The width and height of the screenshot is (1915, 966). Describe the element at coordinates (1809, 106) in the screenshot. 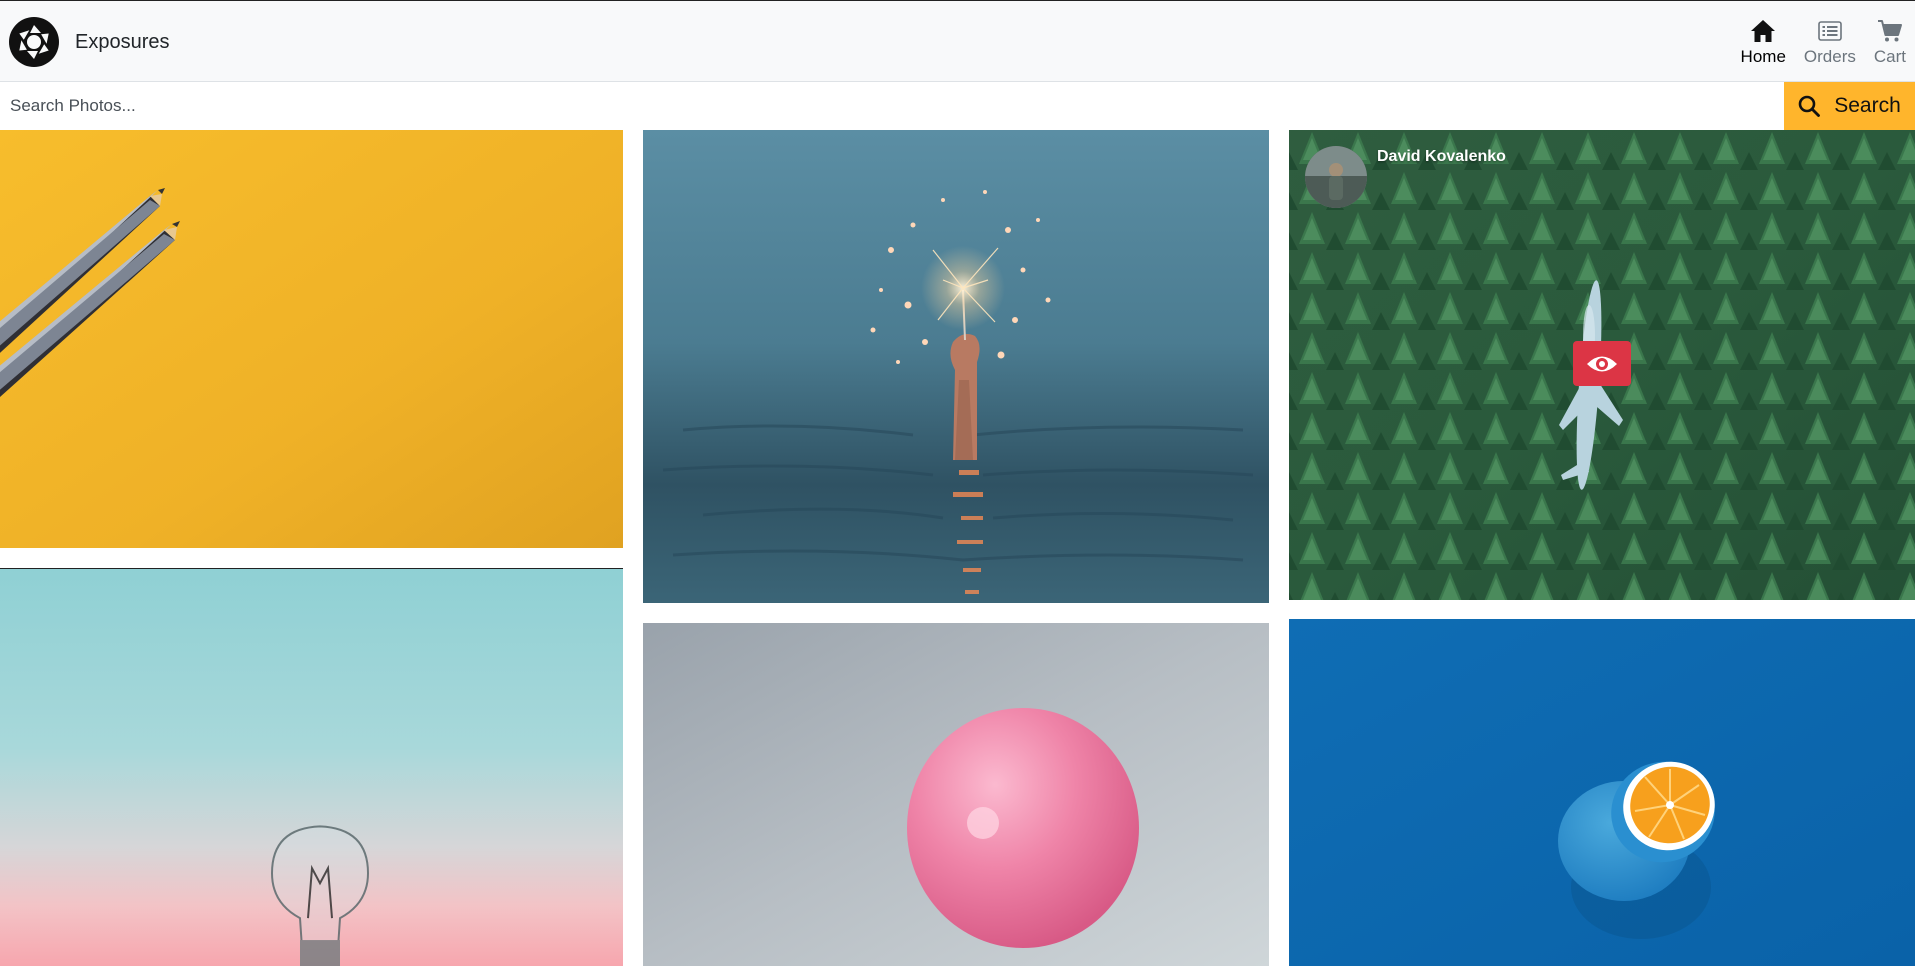

I see `search-icon` at that location.